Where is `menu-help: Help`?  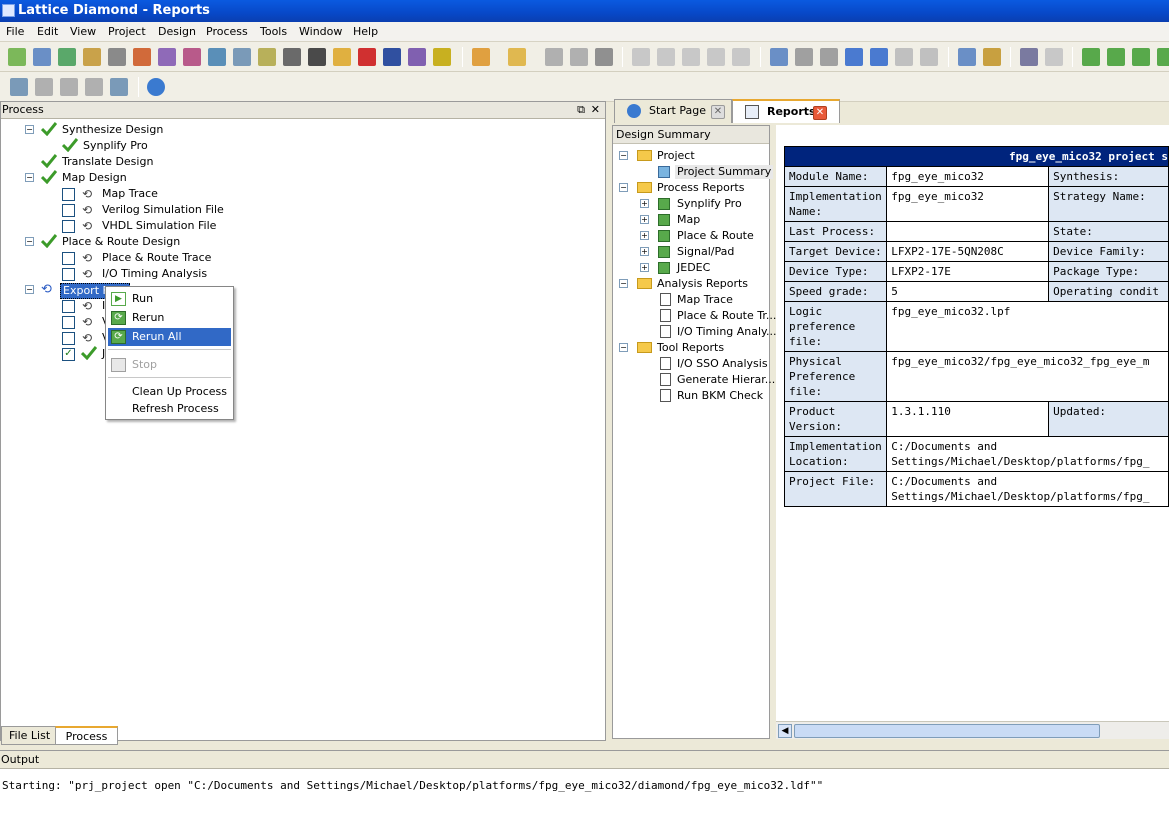 menu-help: Help is located at coordinates (365, 31).